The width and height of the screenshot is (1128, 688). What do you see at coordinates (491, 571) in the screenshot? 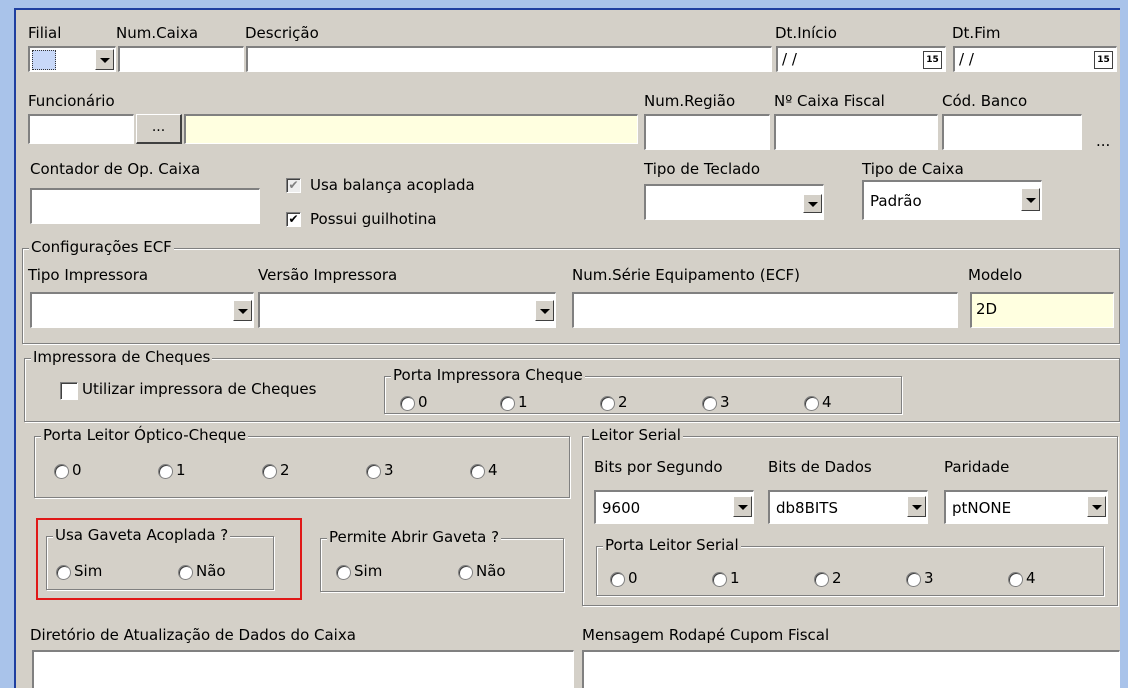
I see `permite-gaveta-nao-label: Não` at bounding box center [491, 571].